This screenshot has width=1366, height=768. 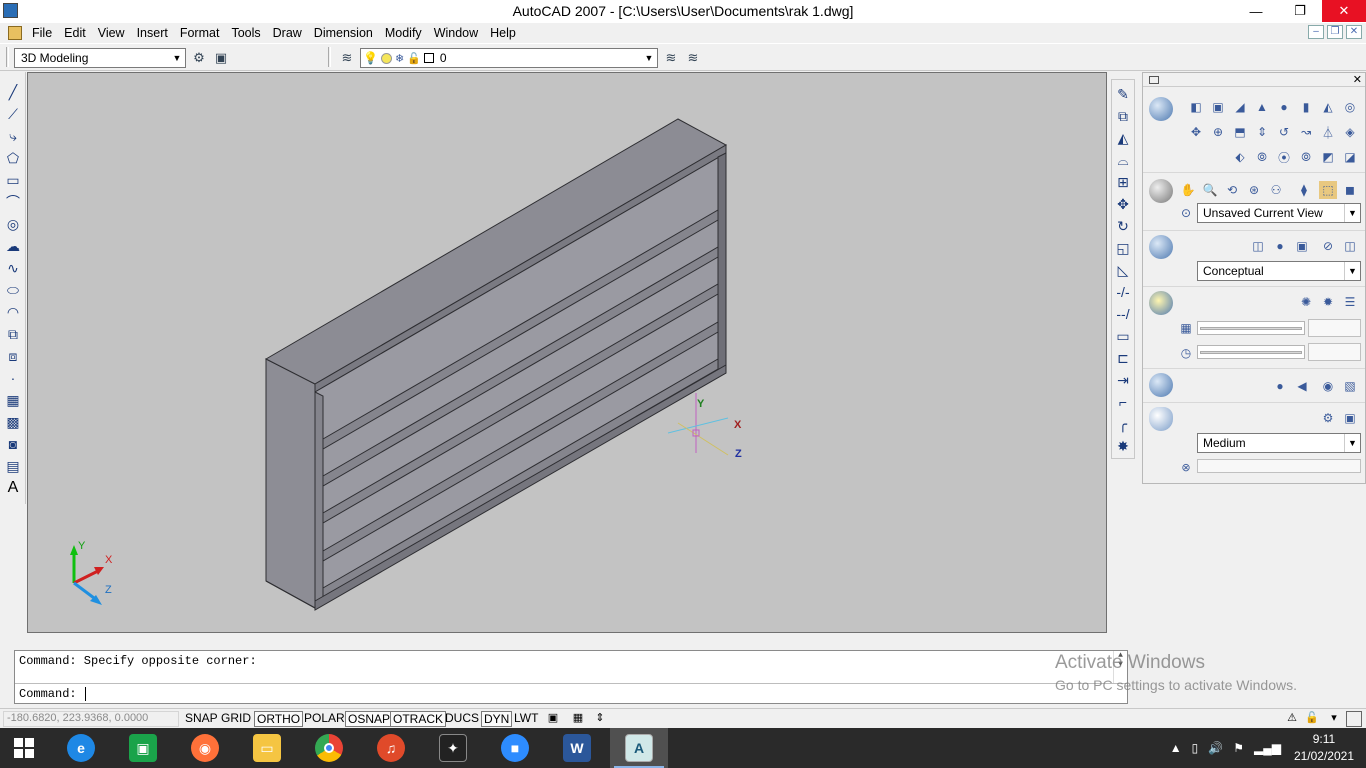 I want to click on status-dropdown-icon: ▾, so click(x=1334, y=719).